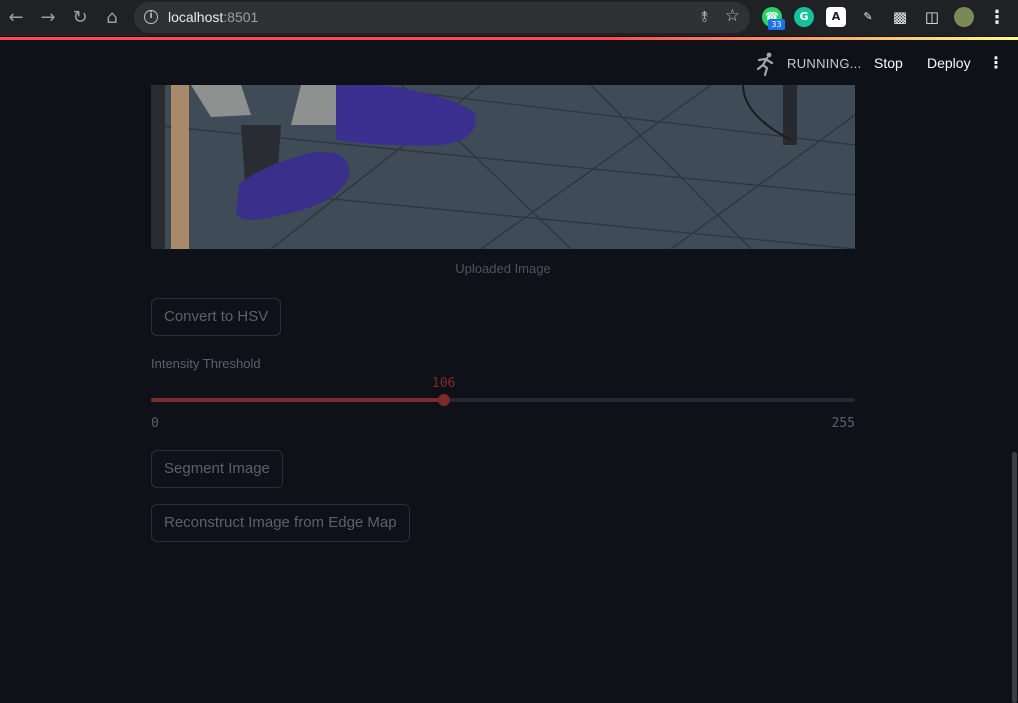  Describe the element at coordinates (443, 383) in the screenshot. I see `slider-current-value: 106` at that location.